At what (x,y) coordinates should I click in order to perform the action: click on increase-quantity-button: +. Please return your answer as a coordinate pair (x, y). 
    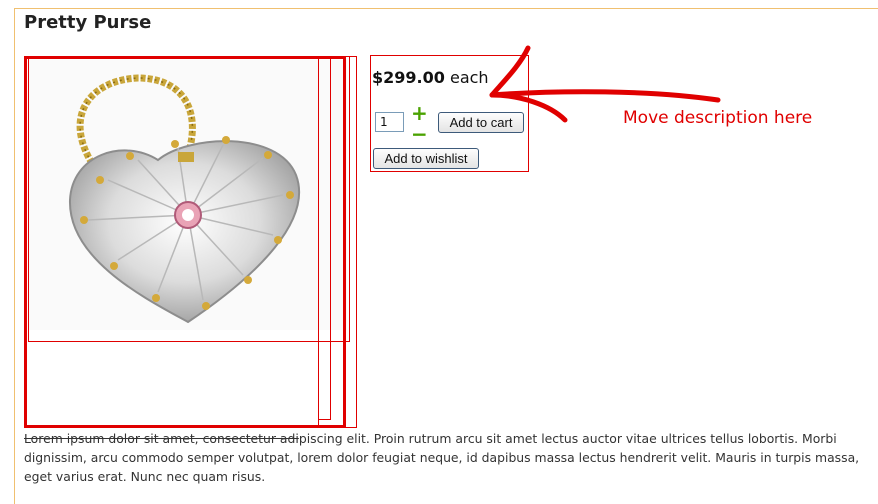
    Looking at the image, I should click on (419, 113).